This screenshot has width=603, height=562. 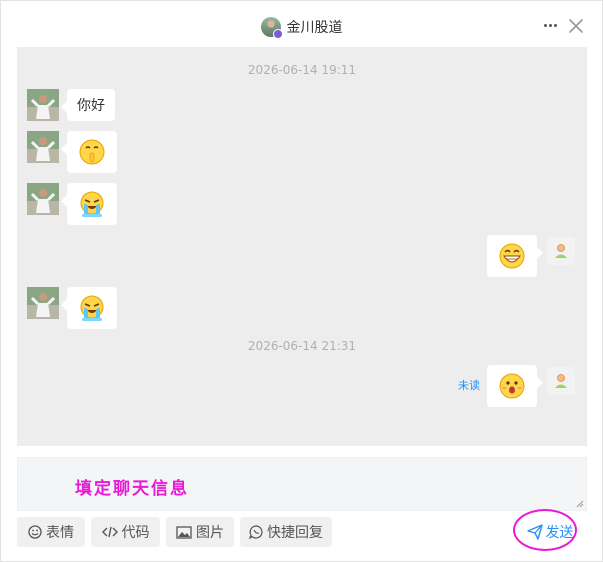 I want to click on speech-bubble-icon, so click(x=256, y=532).